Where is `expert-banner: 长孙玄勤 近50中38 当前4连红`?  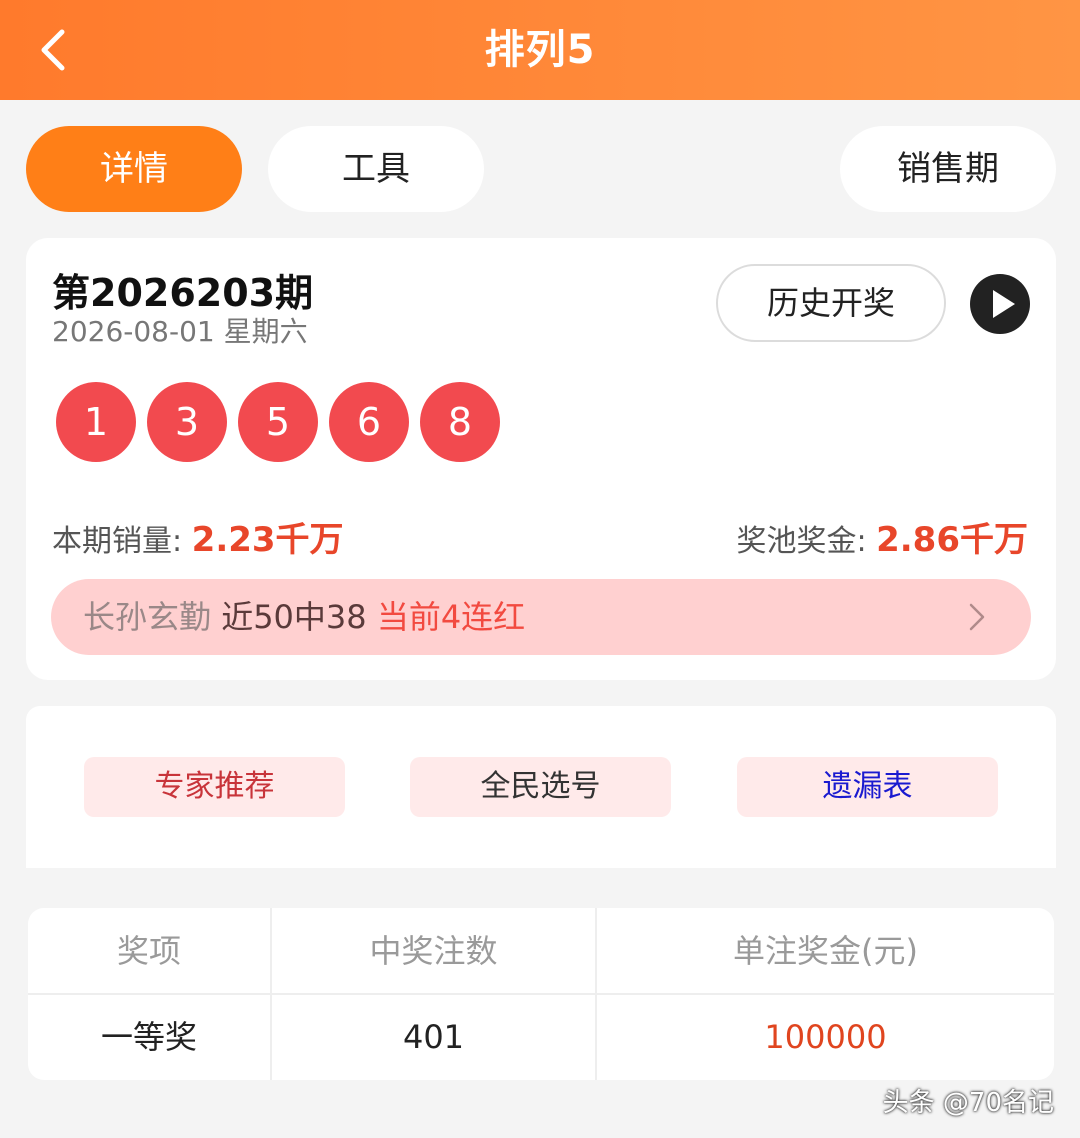 expert-banner: 长孙玄勤 近50中38 当前4连红 is located at coordinates (541, 617).